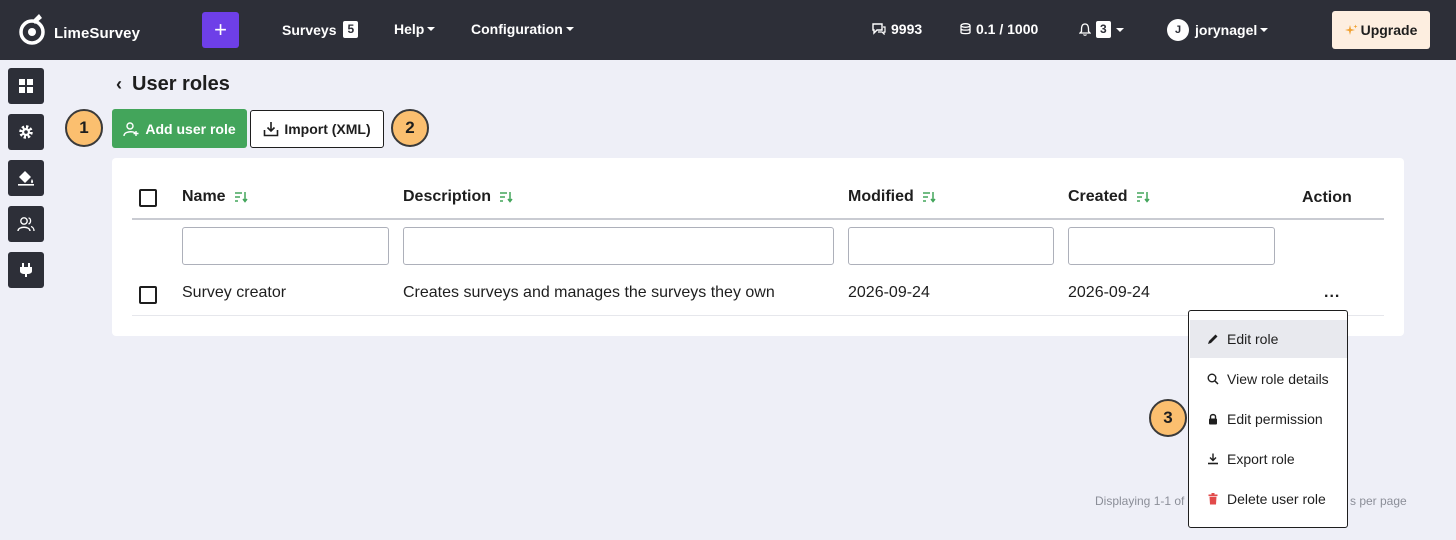 Image resolution: width=1456 pixels, height=540 pixels. I want to click on nav-surveys: Surveys 5, so click(320, 29).